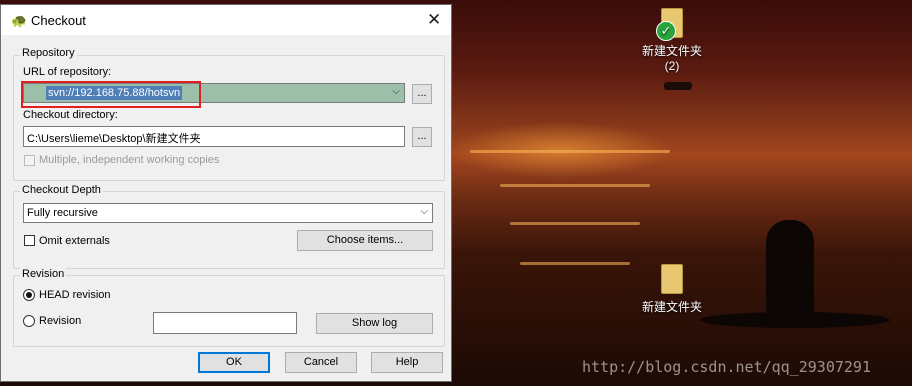 The image size is (912, 386). What do you see at coordinates (678, 86) in the screenshot?
I see `distant-boat` at bounding box center [678, 86].